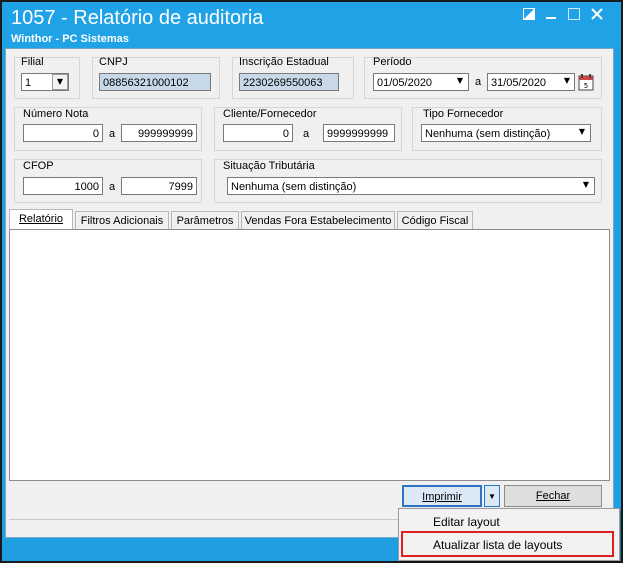 The height and width of the screenshot is (563, 623). I want to click on filial-label: Filial, so click(32, 62).